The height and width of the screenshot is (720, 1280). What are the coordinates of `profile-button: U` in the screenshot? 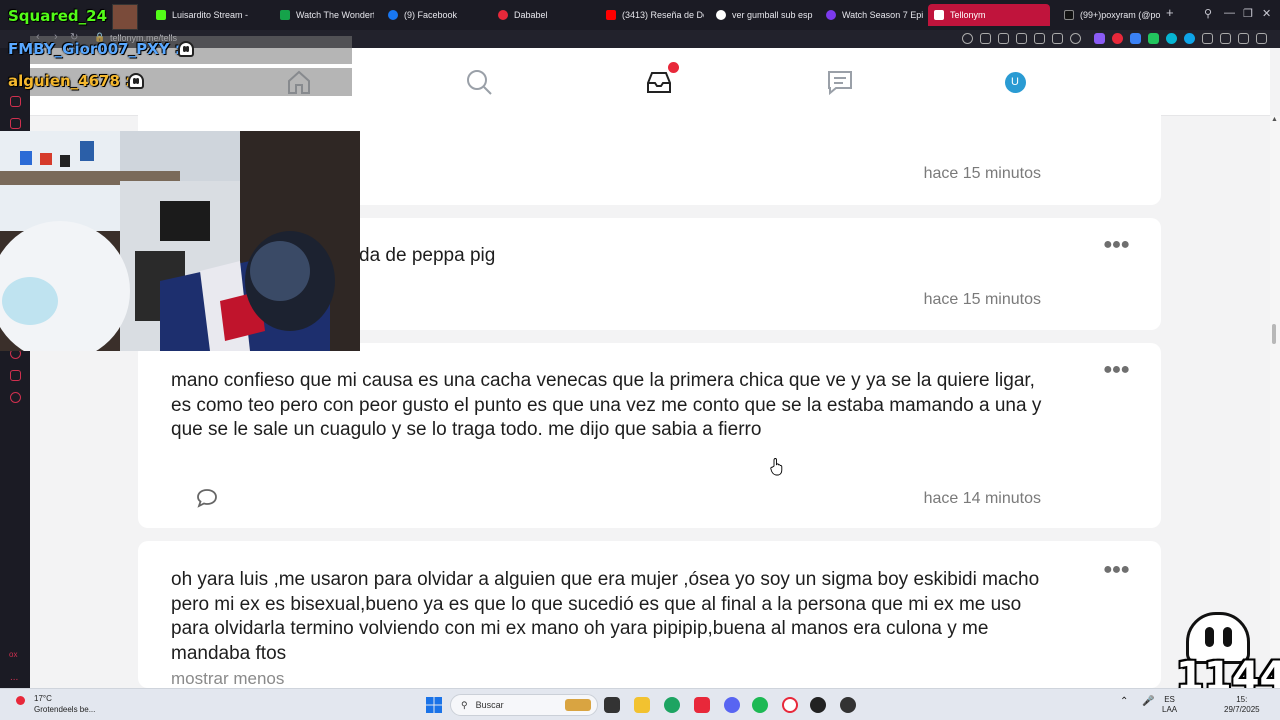 It's located at (1015, 82).